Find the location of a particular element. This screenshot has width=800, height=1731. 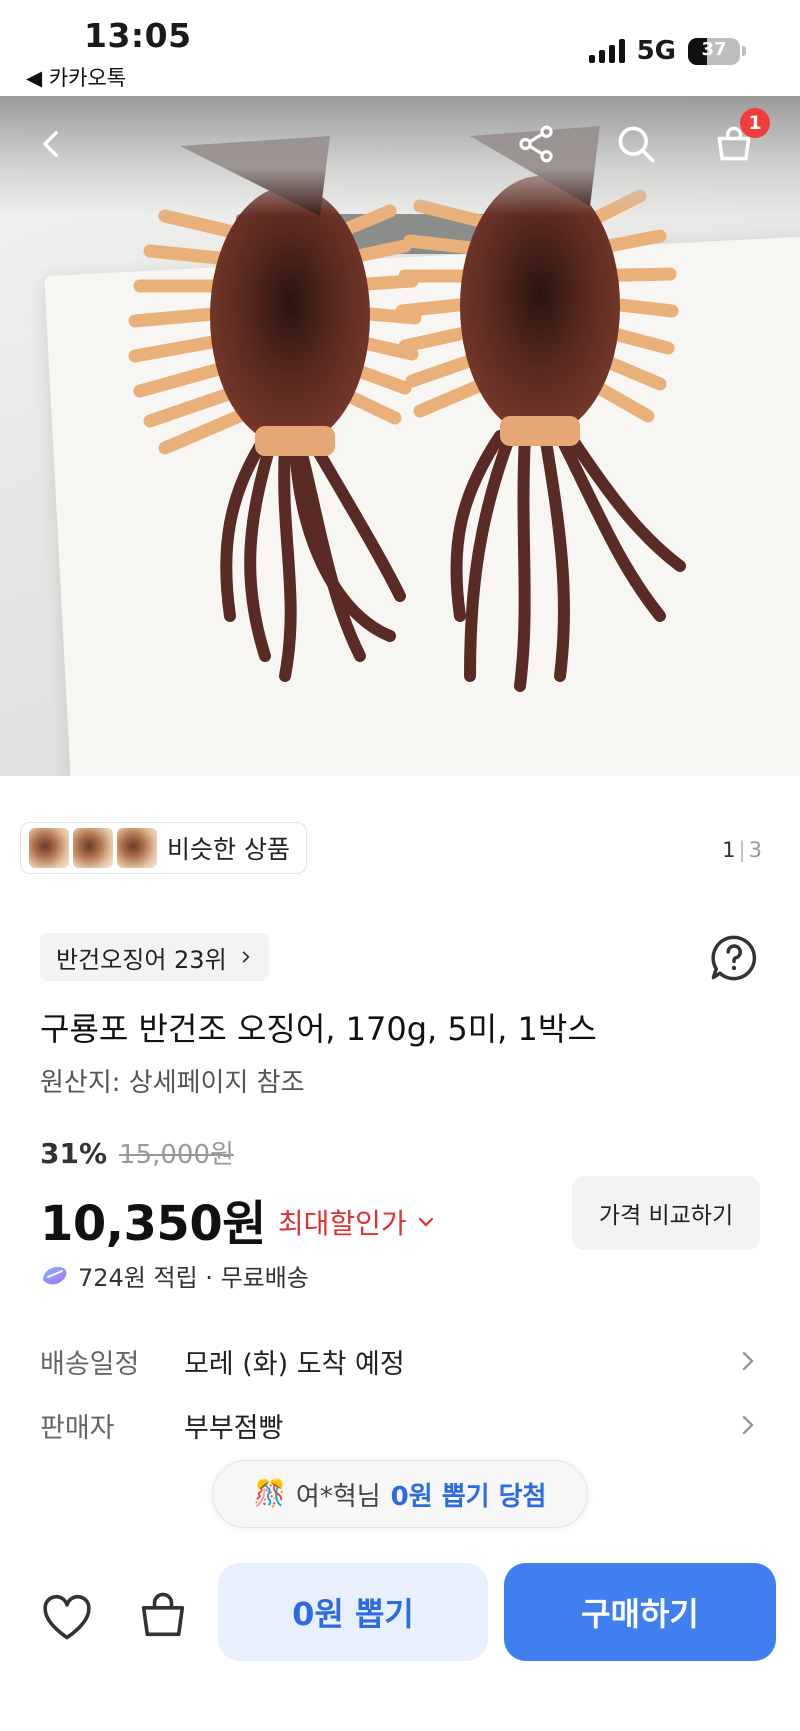

cart-button: 1 is located at coordinates (738, 140).